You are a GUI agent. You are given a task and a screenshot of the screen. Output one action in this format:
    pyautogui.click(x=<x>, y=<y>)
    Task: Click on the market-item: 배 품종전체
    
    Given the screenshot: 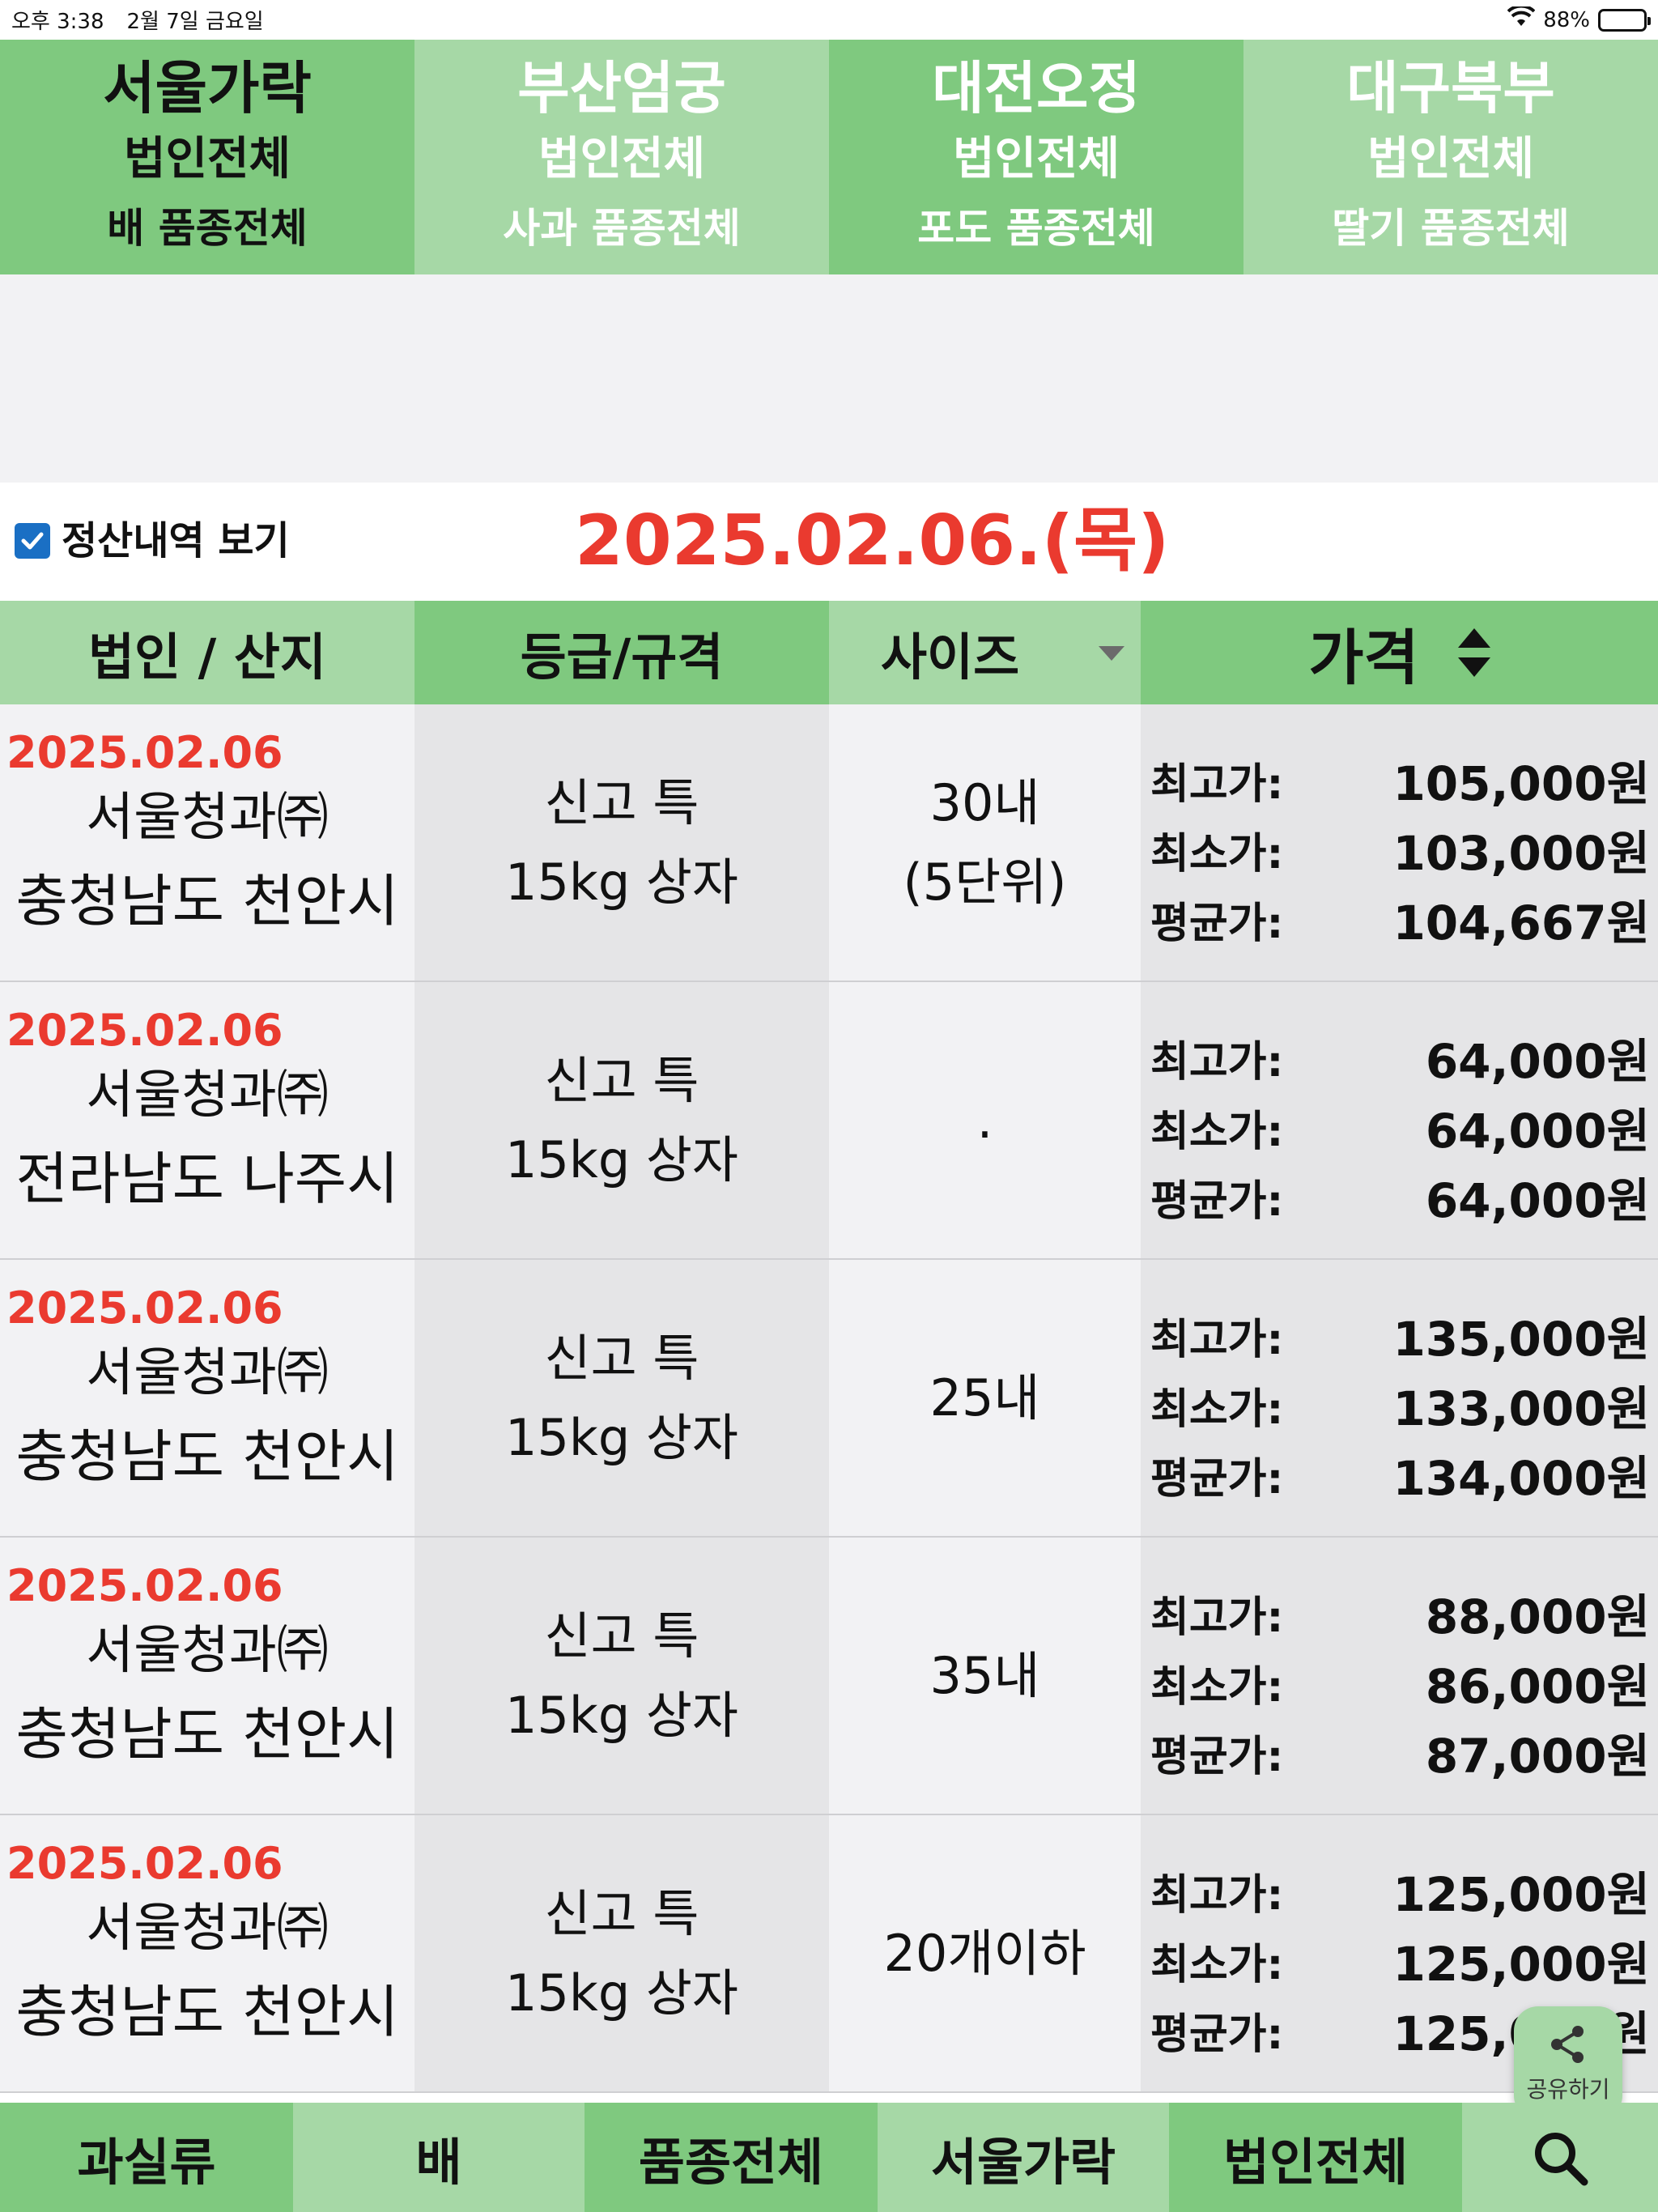 What is the action you would take?
    pyautogui.click(x=207, y=229)
    